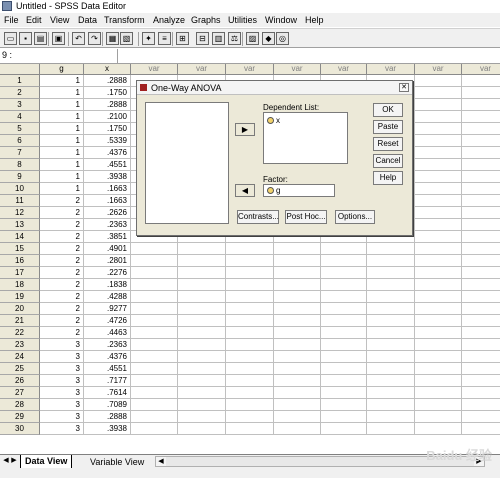  What do you see at coordinates (20, 285) in the screenshot?
I see `row-header: 18` at bounding box center [20, 285].